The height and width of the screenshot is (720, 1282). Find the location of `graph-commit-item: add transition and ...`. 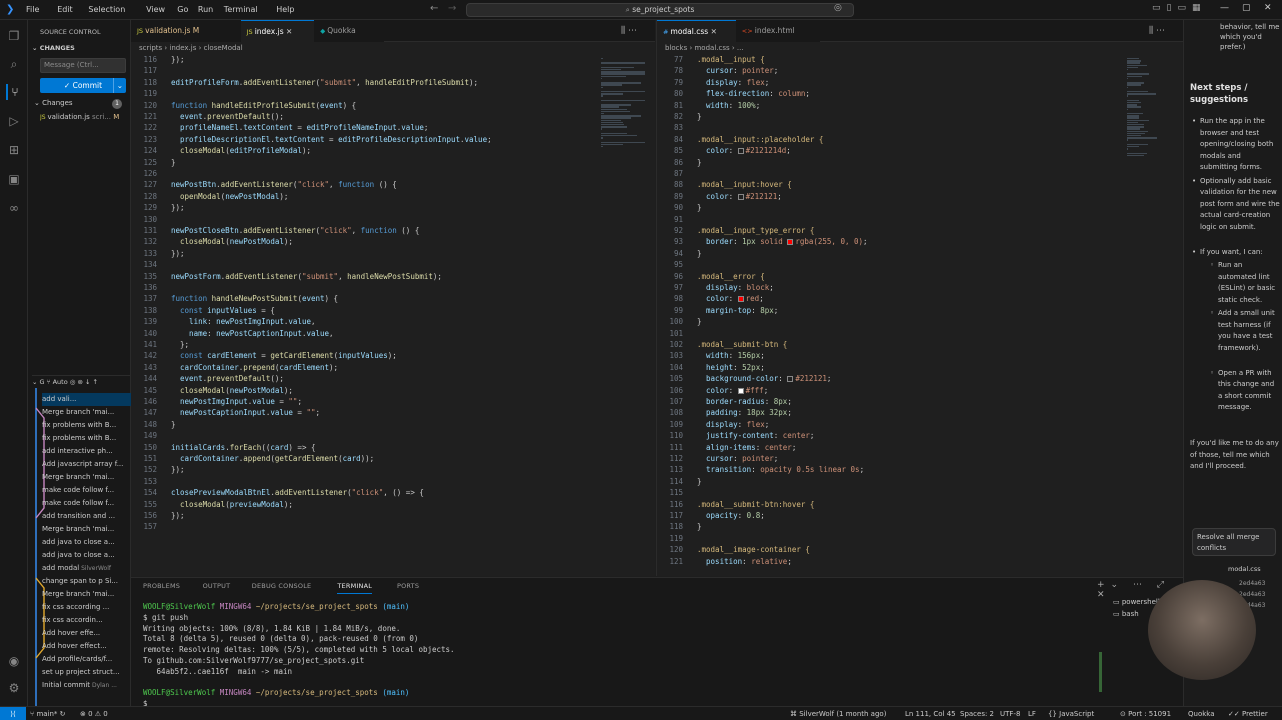

graph-commit-item: add transition and ... is located at coordinates (93, 516).